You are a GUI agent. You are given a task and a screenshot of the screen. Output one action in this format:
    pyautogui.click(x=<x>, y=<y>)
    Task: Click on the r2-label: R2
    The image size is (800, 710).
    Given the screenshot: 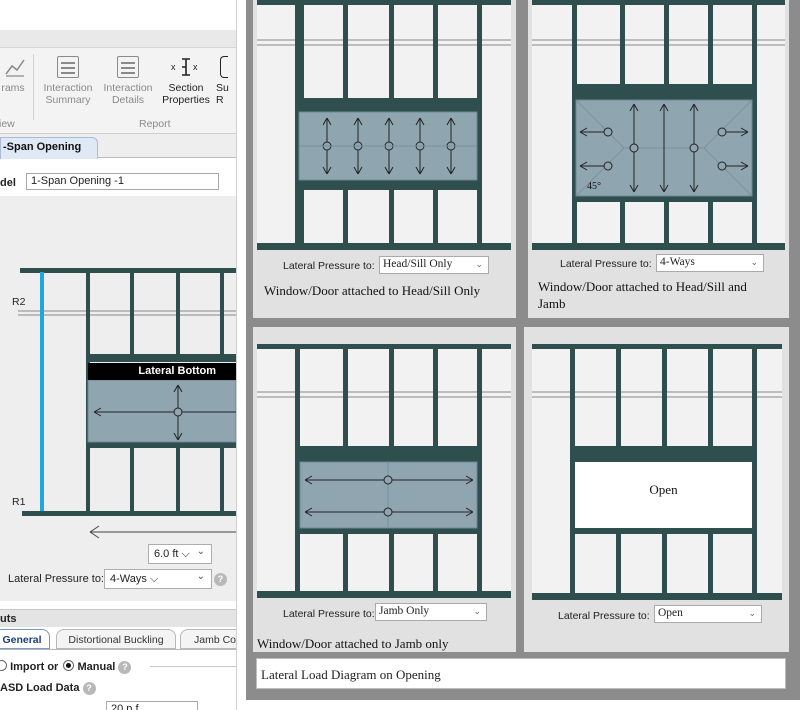 What is the action you would take?
    pyautogui.click(x=19, y=302)
    